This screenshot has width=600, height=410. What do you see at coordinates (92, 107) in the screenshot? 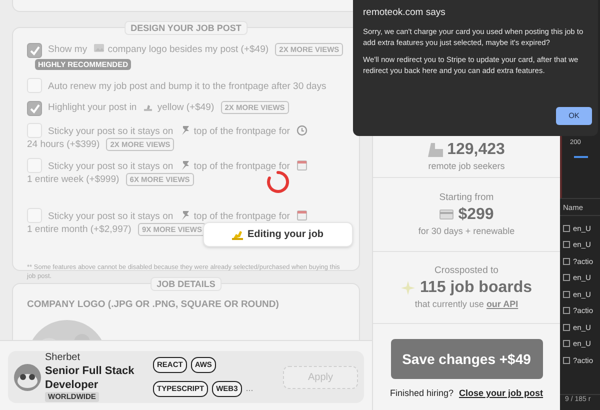
I see `option-label: Highlight your post in` at bounding box center [92, 107].